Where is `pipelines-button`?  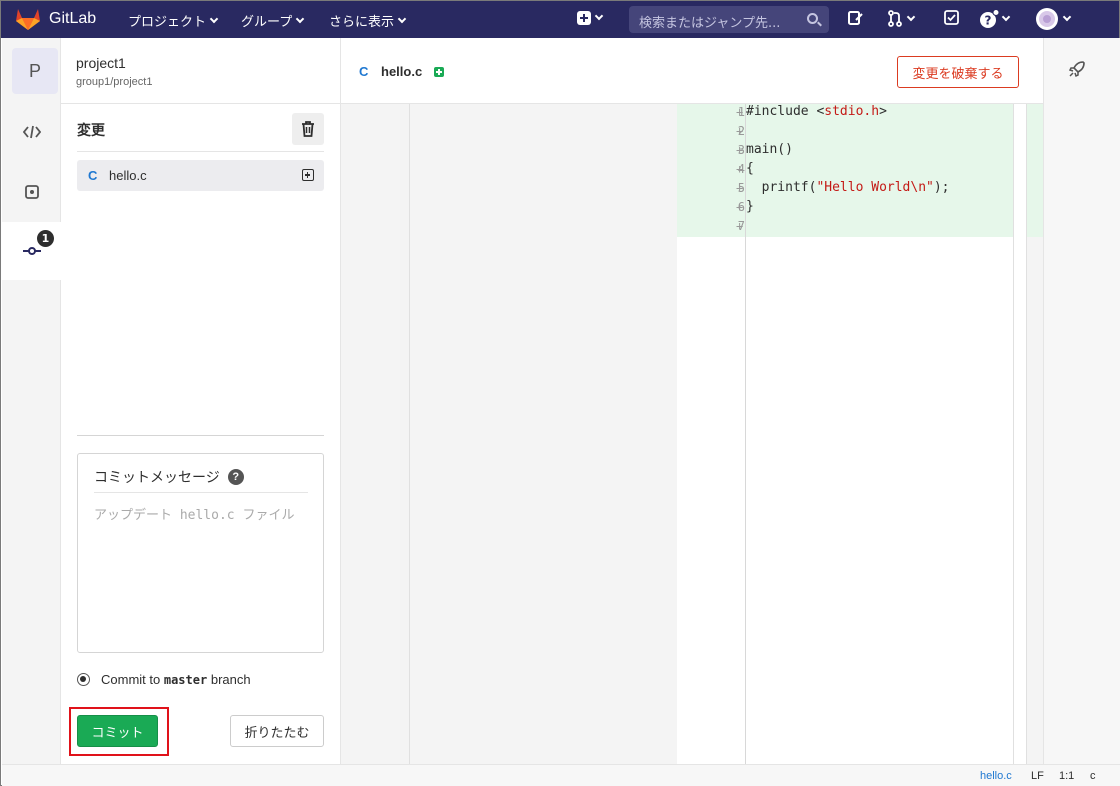
pipelines-button is located at coordinates (1077, 71).